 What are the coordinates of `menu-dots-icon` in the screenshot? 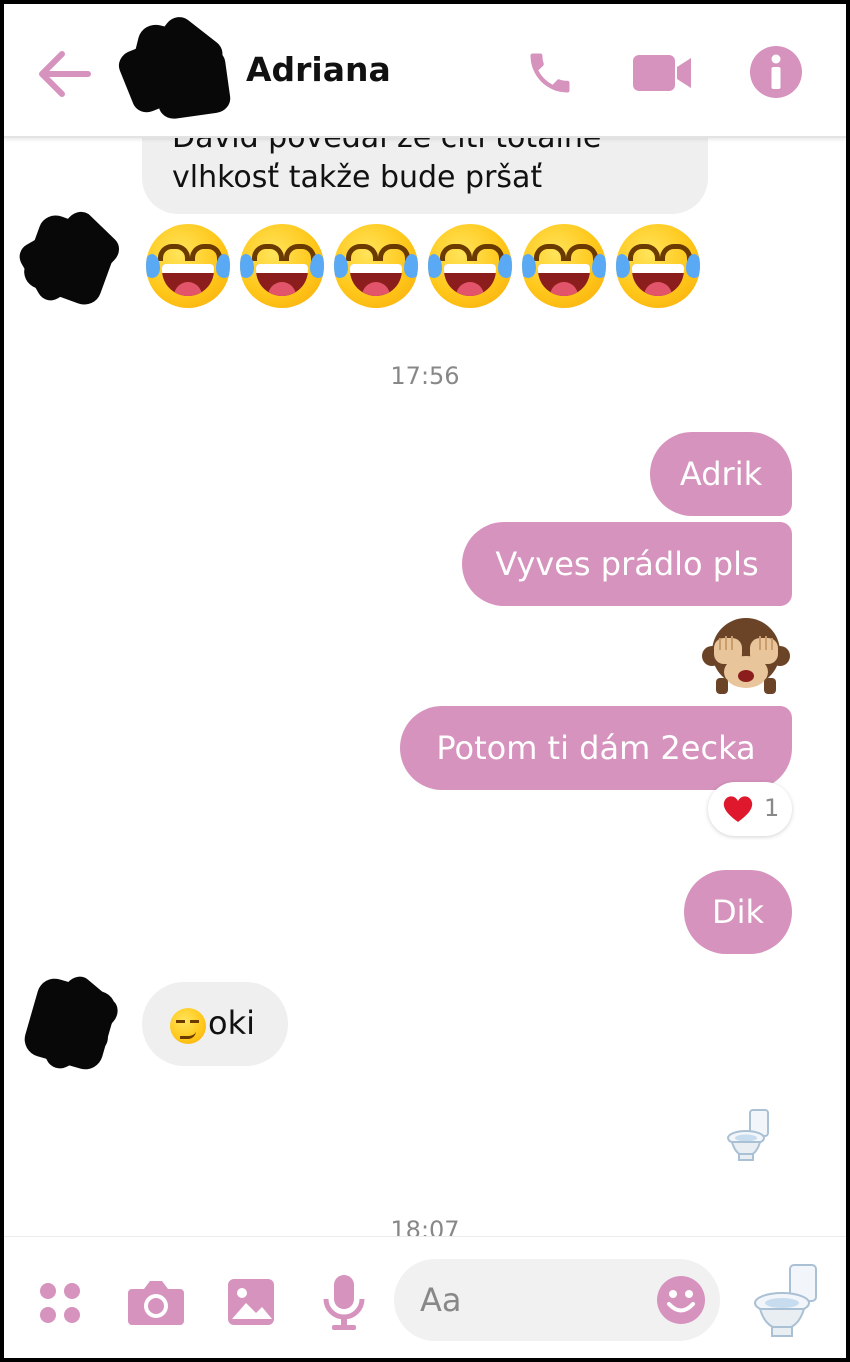 It's located at (61, 1304).